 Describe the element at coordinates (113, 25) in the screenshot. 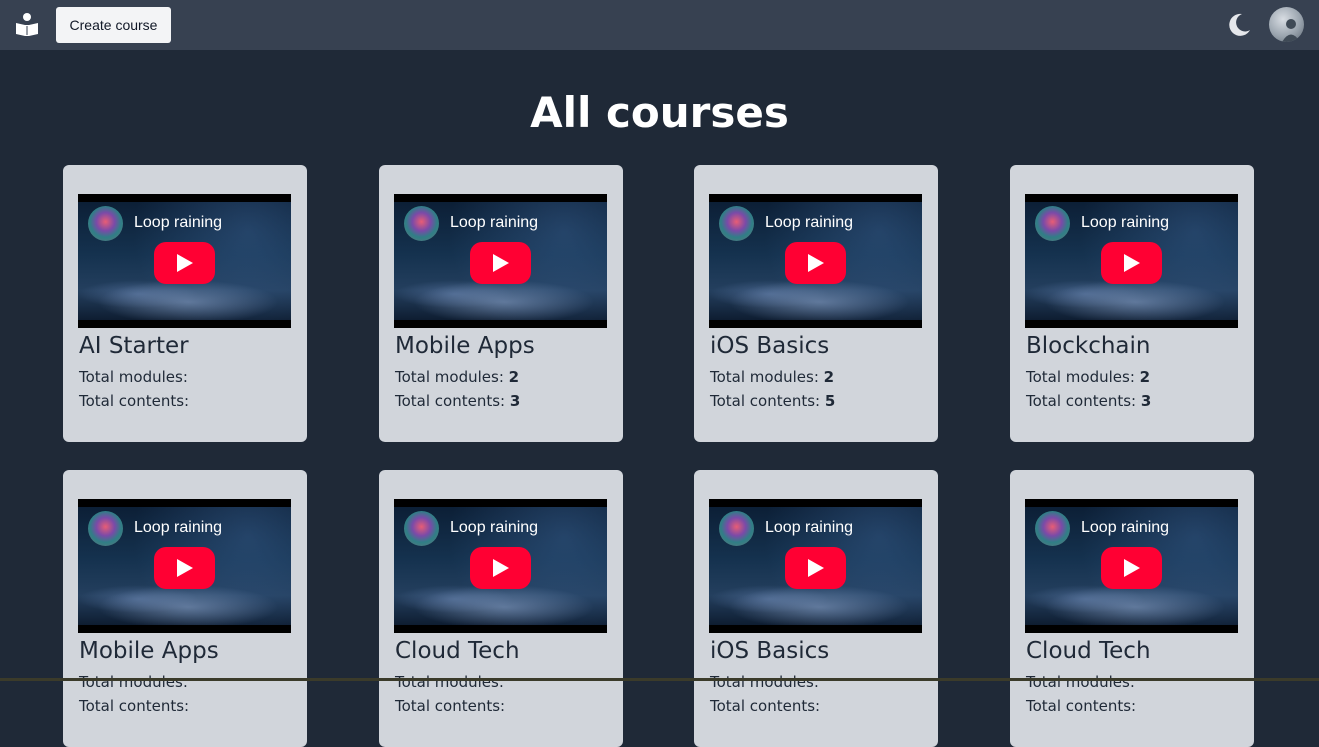

I see `create-course-button: Create course` at that location.